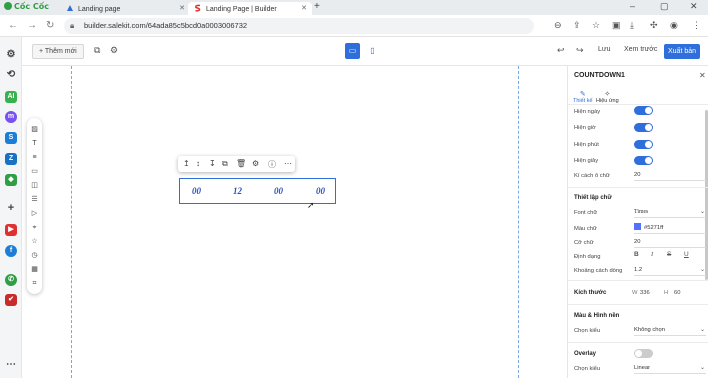 This screenshot has width=708, height=378. I want to click on underline-button: U, so click(686, 254).